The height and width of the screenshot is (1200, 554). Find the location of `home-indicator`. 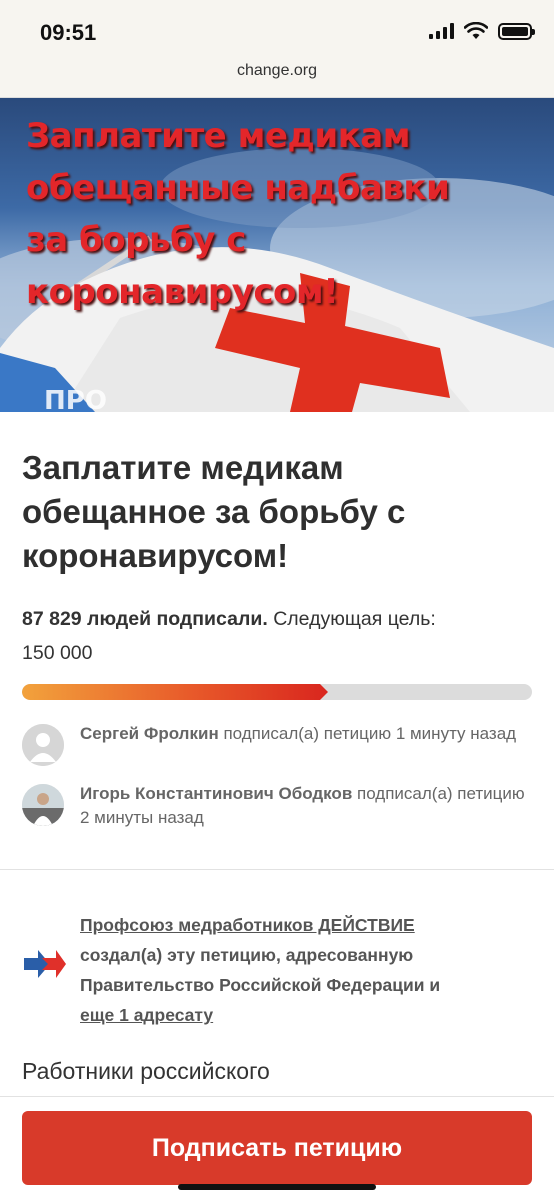

home-indicator is located at coordinates (277, 1187).